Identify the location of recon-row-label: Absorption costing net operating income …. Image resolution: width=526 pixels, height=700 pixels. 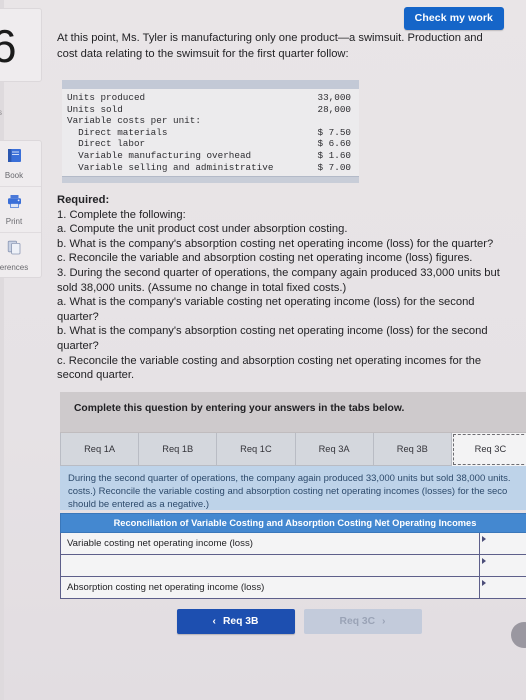
(270, 588).